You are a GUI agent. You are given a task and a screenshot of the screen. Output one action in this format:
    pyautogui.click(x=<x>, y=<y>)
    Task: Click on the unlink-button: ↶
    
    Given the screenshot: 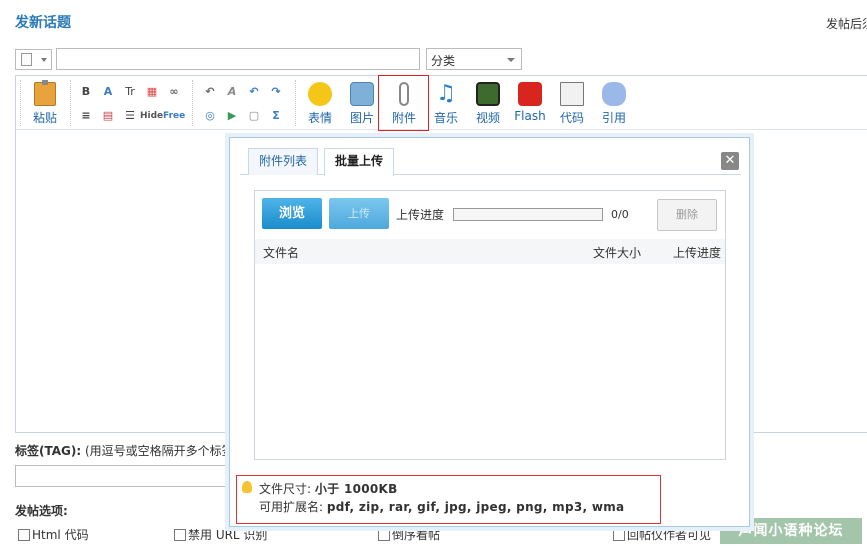 What is the action you would take?
    pyautogui.click(x=210, y=92)
    